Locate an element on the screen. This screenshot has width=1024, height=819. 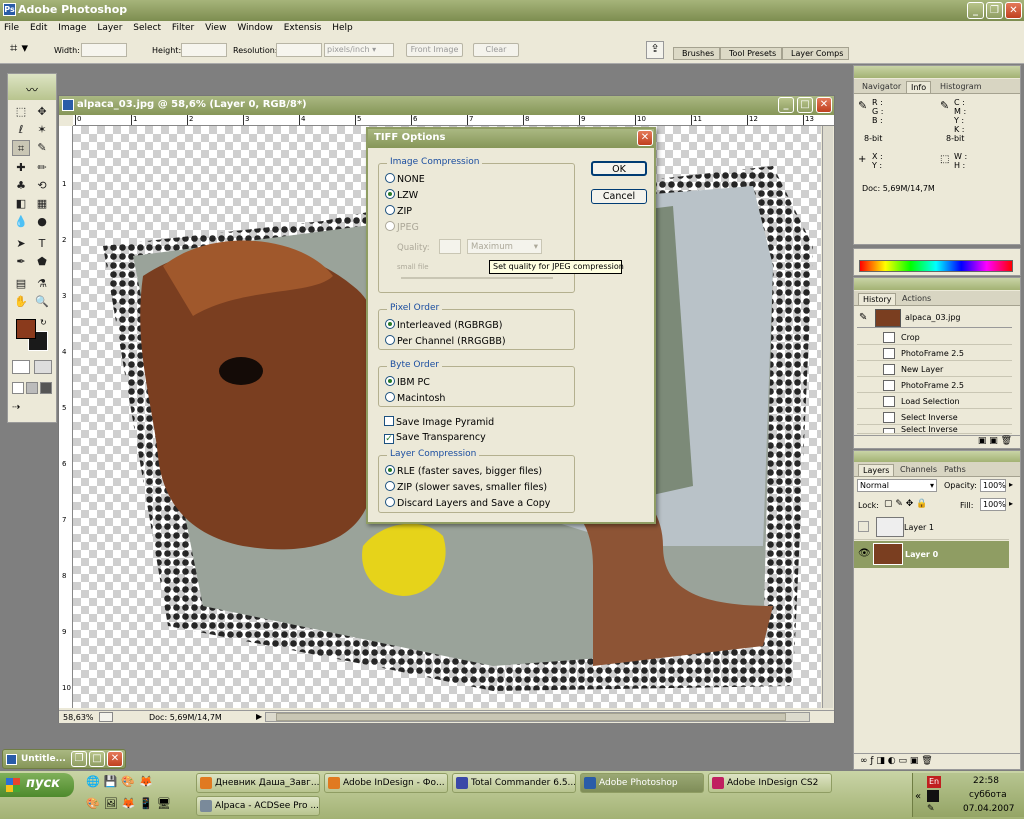
min-restore-button: ❐ is located at coordinates (79, 759).